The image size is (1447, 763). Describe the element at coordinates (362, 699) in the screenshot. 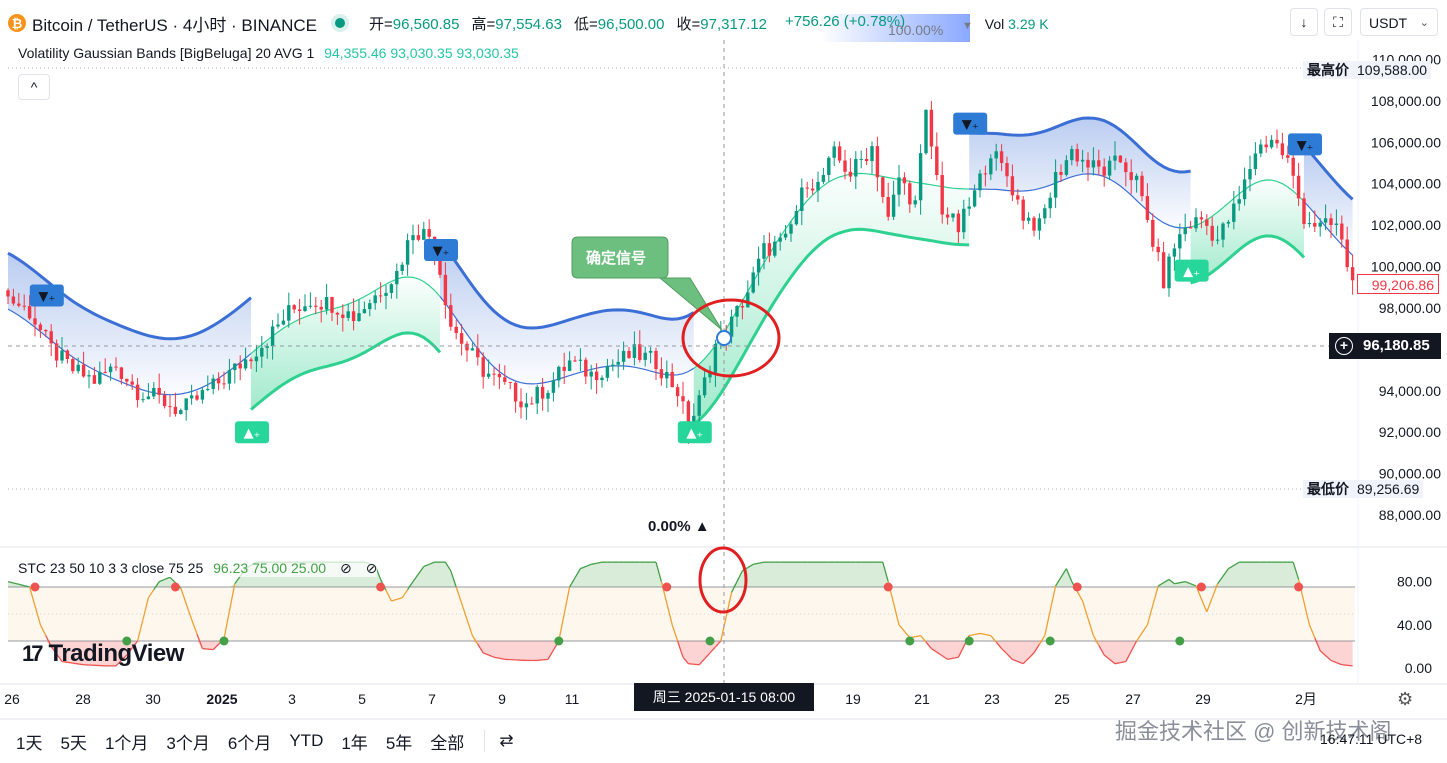

I see `time-tick-label: 5` at that location.